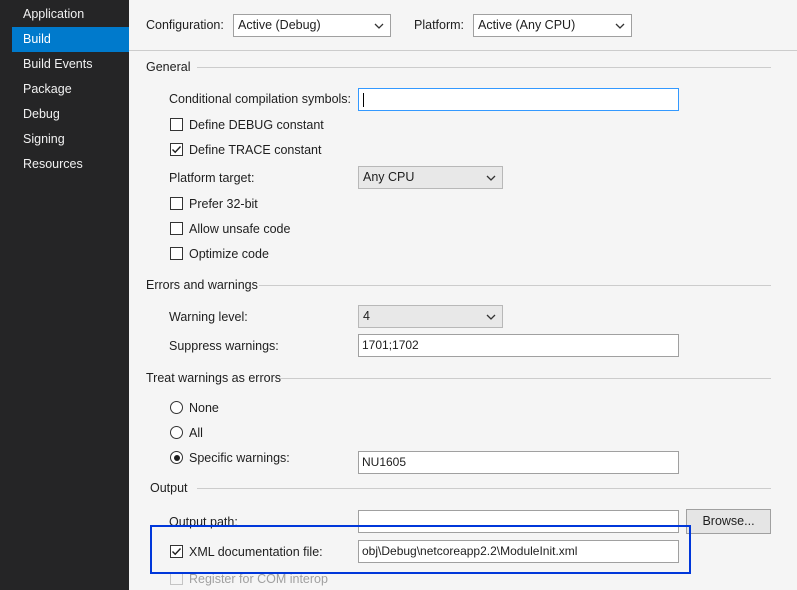 The width and height of the screenshot is (797, 590). What do you see at coordinates (70, 39) in the screenshot?
I see `sidebar-item-build: Build` at bounding box center [70, 39].